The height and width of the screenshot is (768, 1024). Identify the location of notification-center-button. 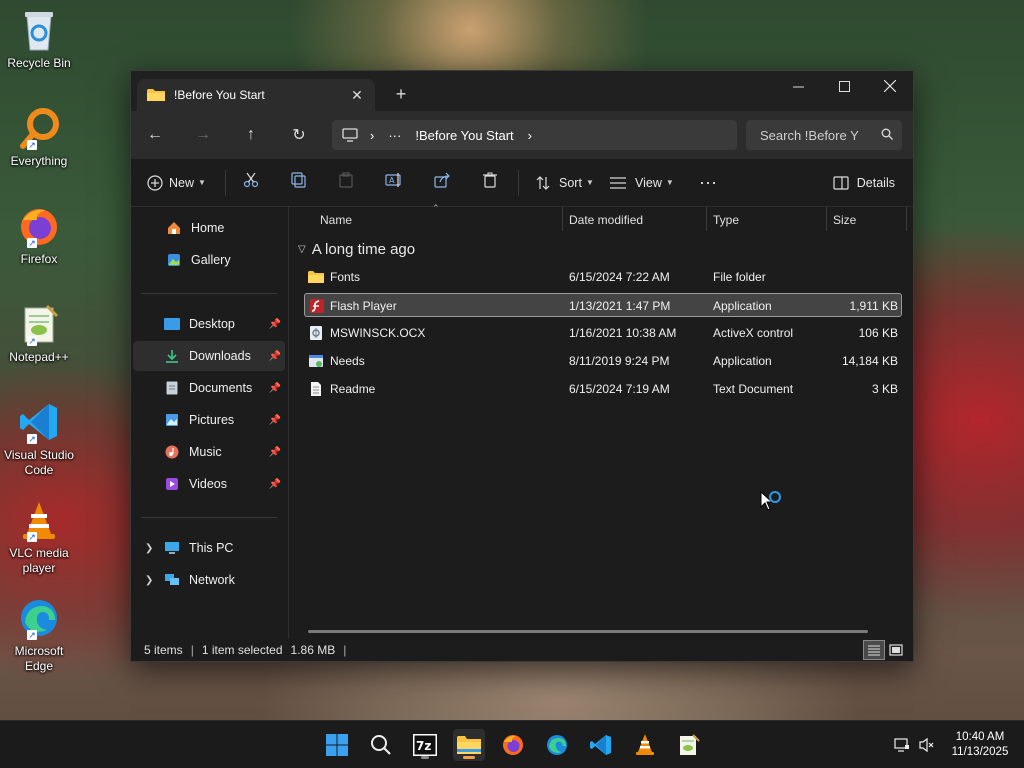
(902, 745).